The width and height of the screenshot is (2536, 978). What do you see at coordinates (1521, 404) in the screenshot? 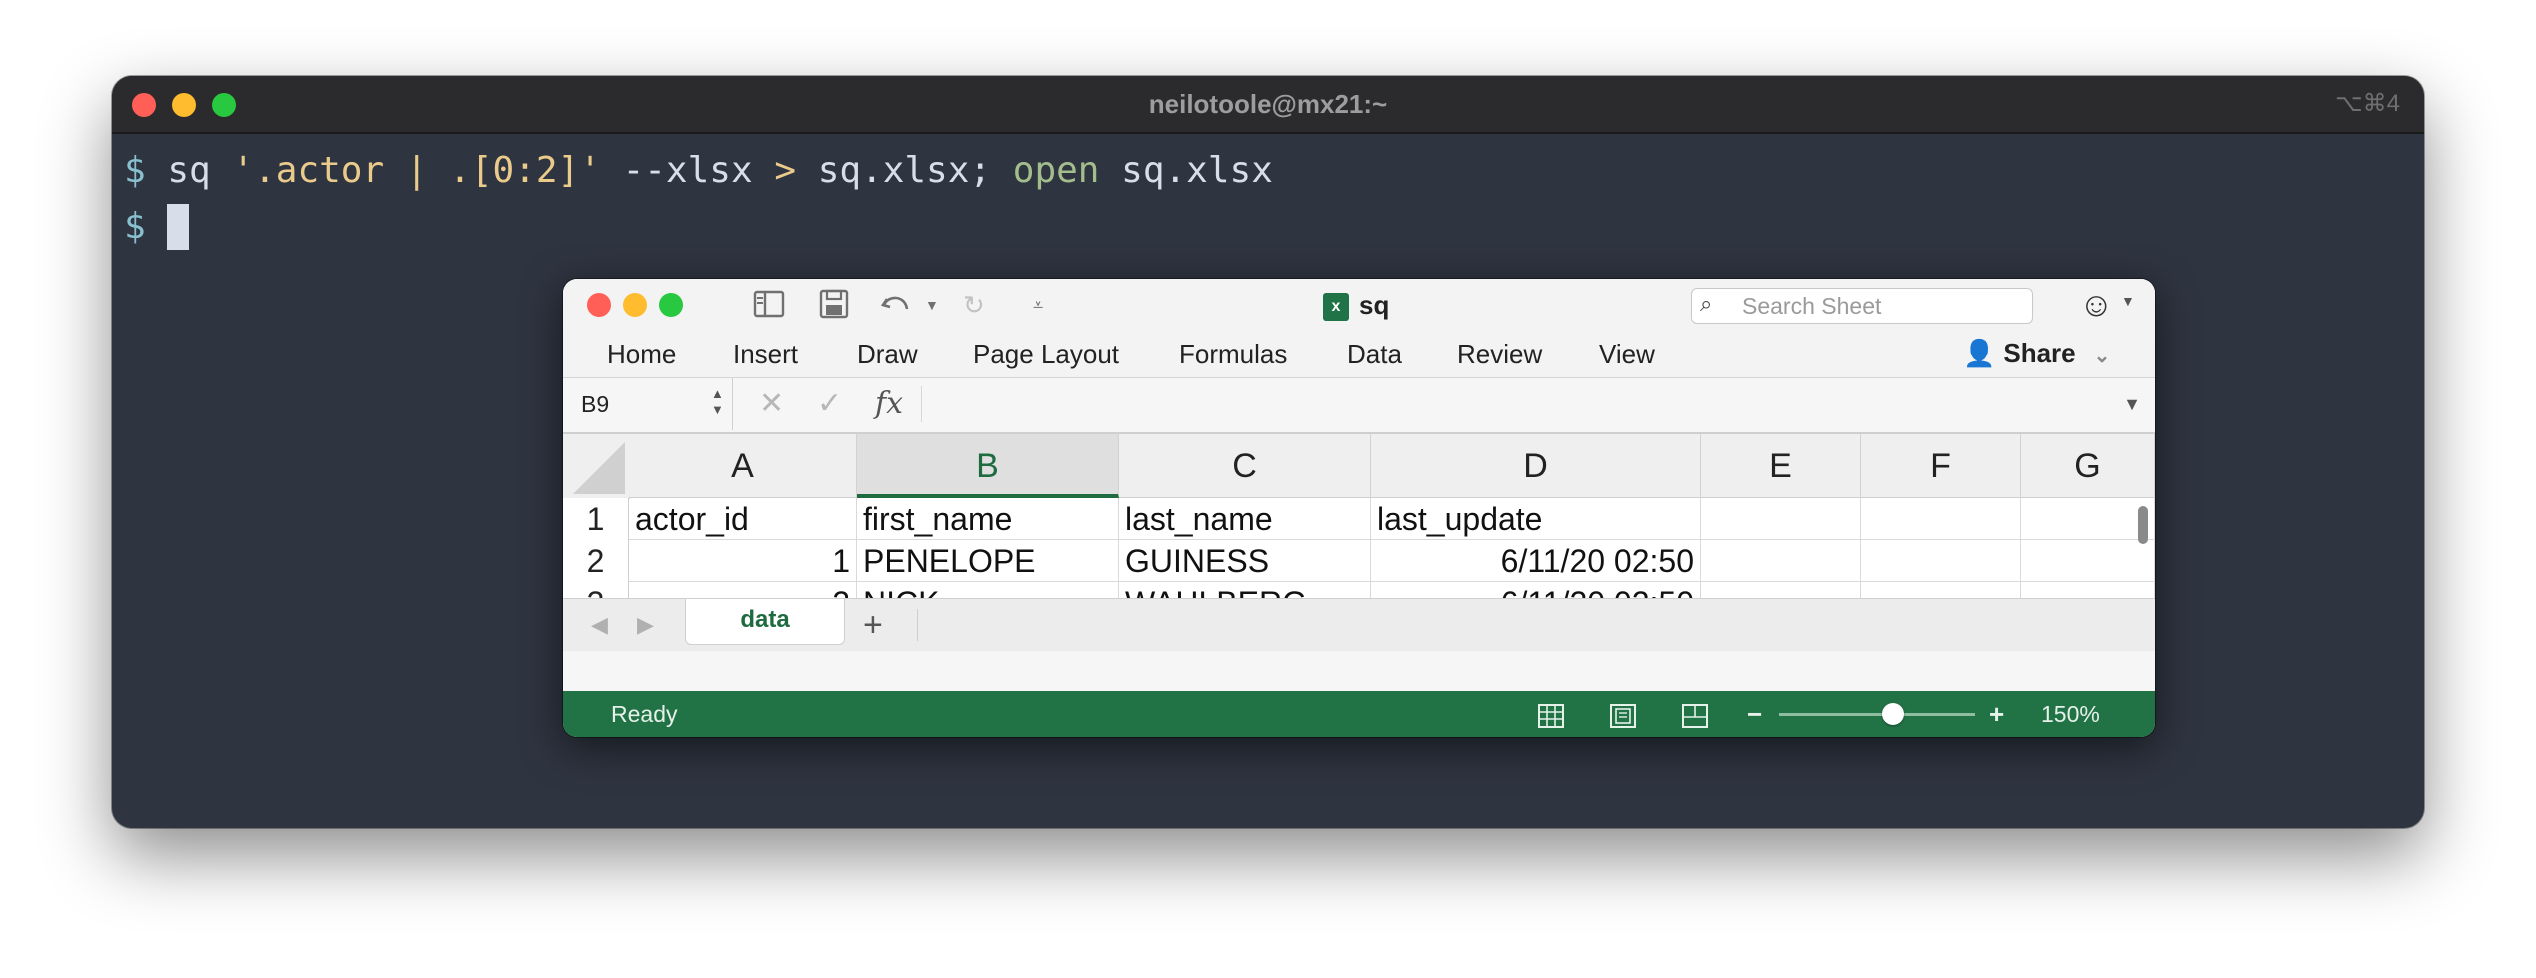
I see `formula-input` at bounding box center [1521, 404].